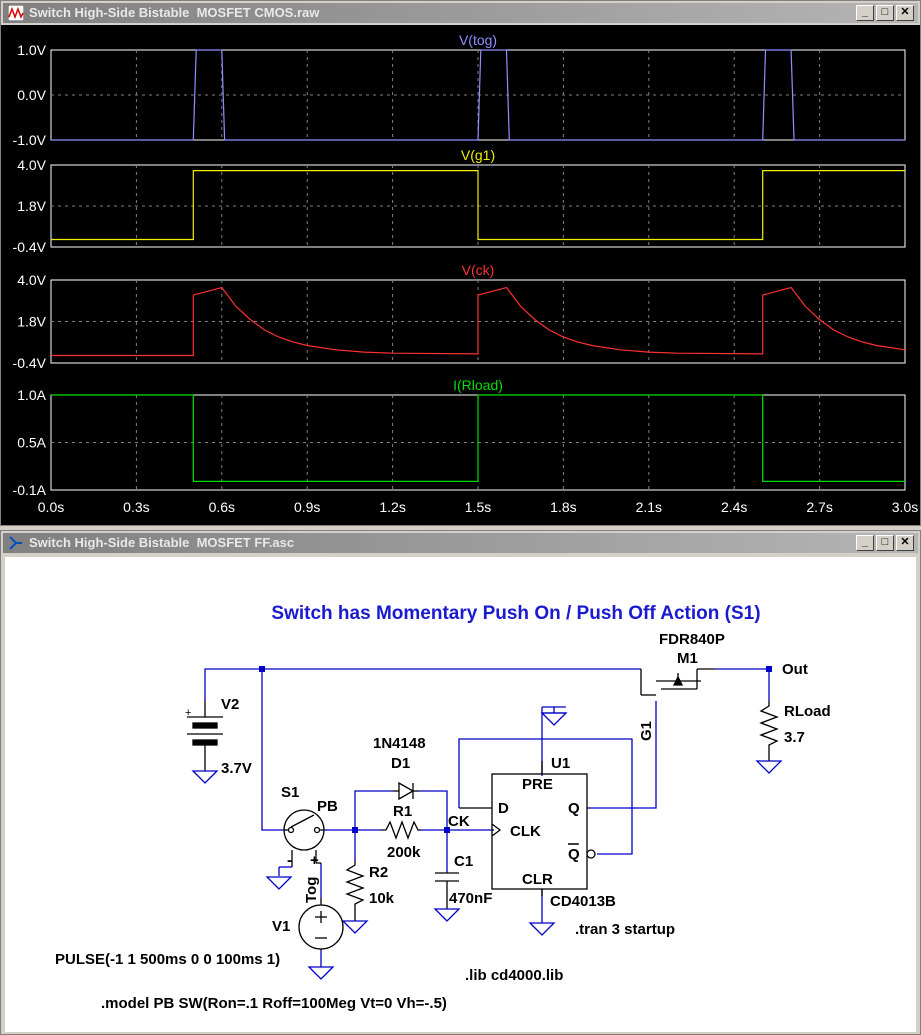 Image resolution: width=921 pixels, height=1035 pixels. I want to click on svg-text: PB, so click(327, 806).